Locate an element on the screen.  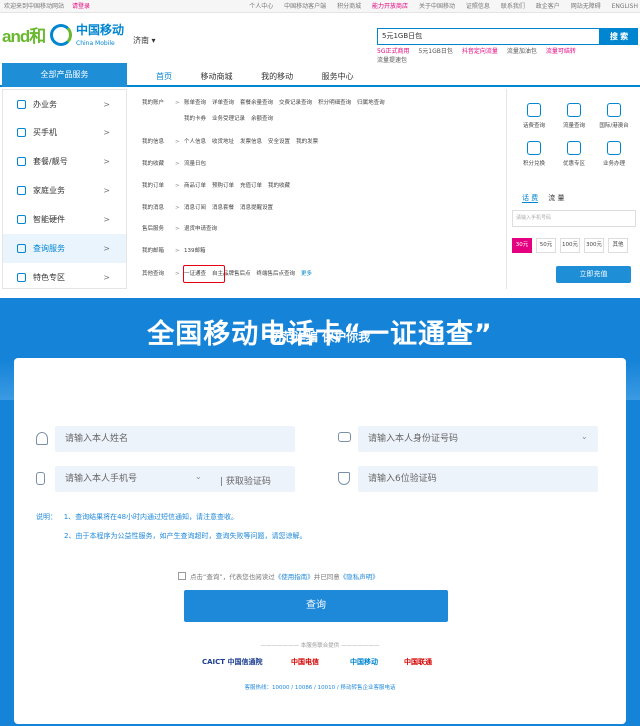
menu-link: 商品订单 is located at coordinates (195, 186).